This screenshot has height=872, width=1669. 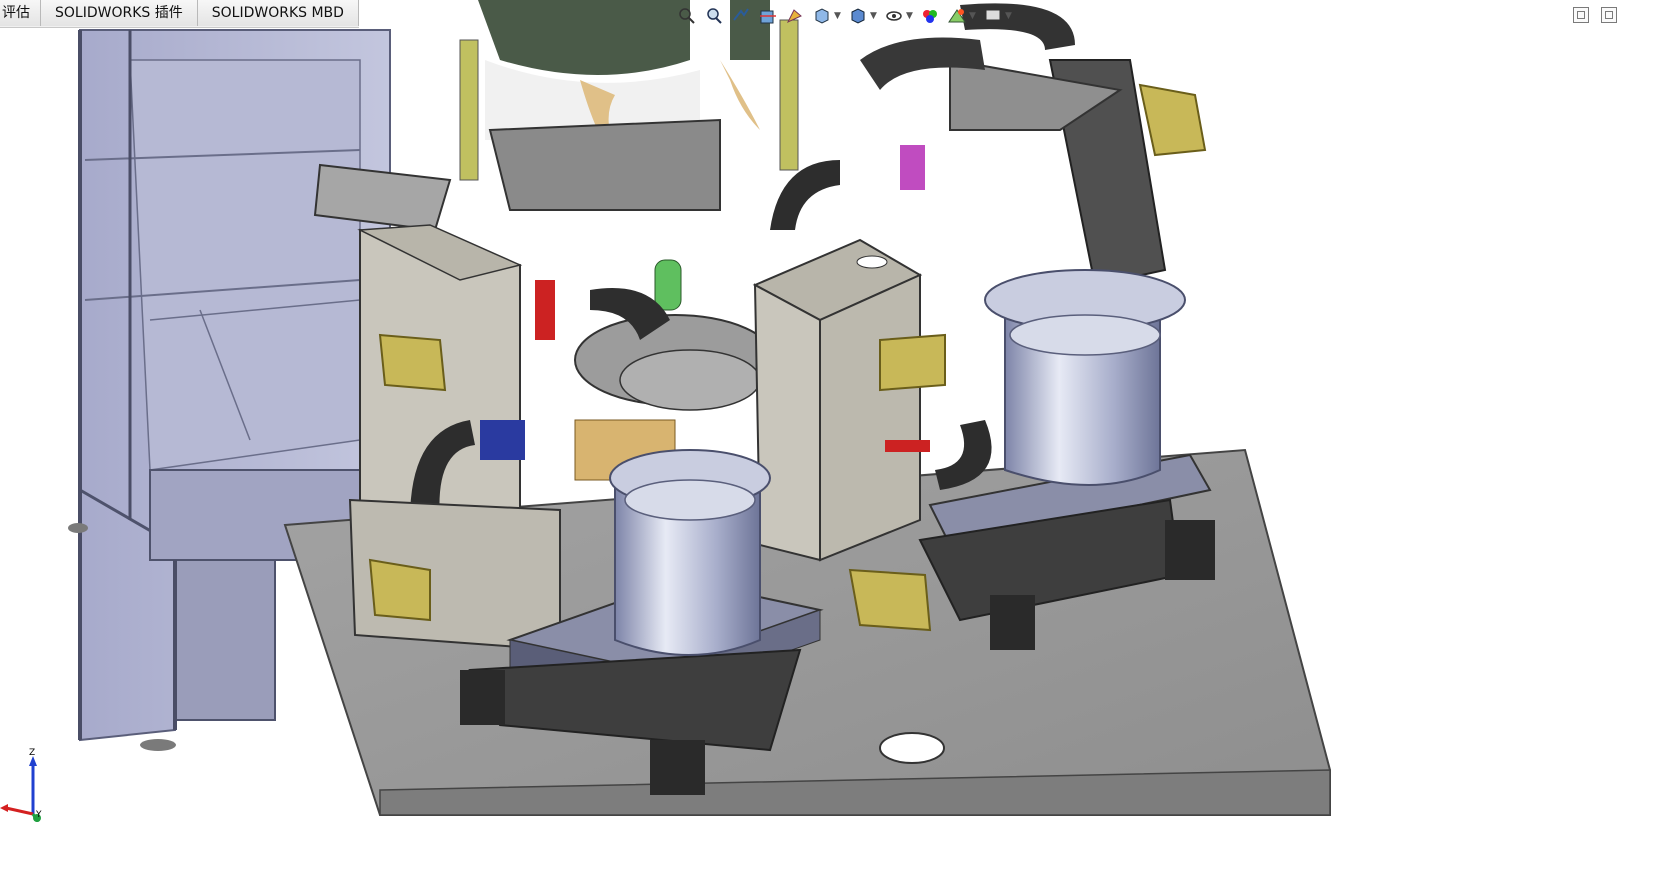 I want to click on hopper-tray, so click(x=604, y=164).